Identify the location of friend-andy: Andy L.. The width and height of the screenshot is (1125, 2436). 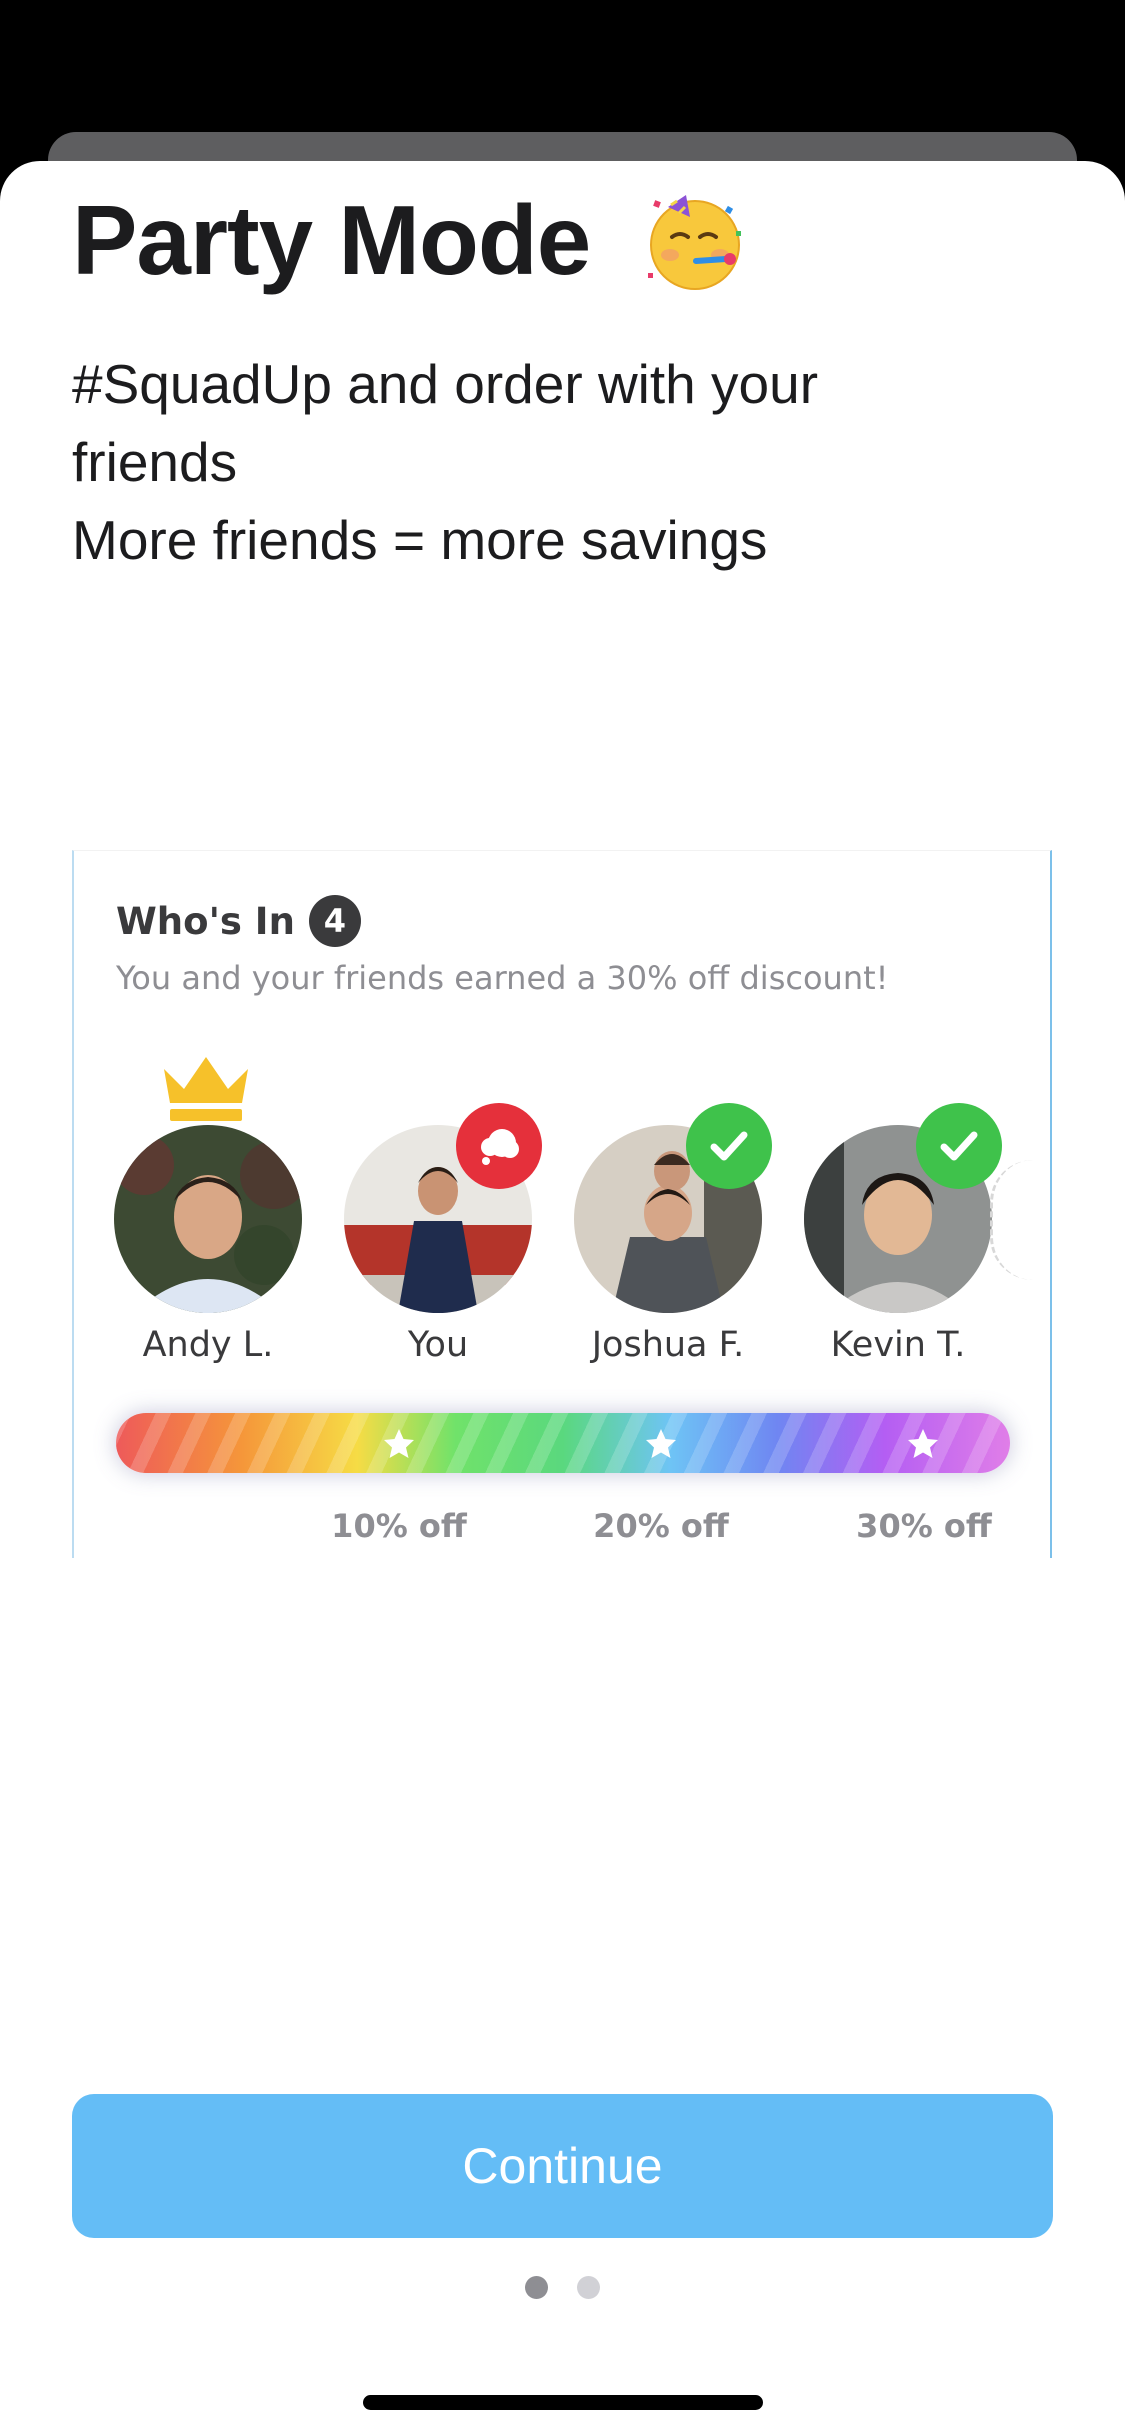
(210, 1208).